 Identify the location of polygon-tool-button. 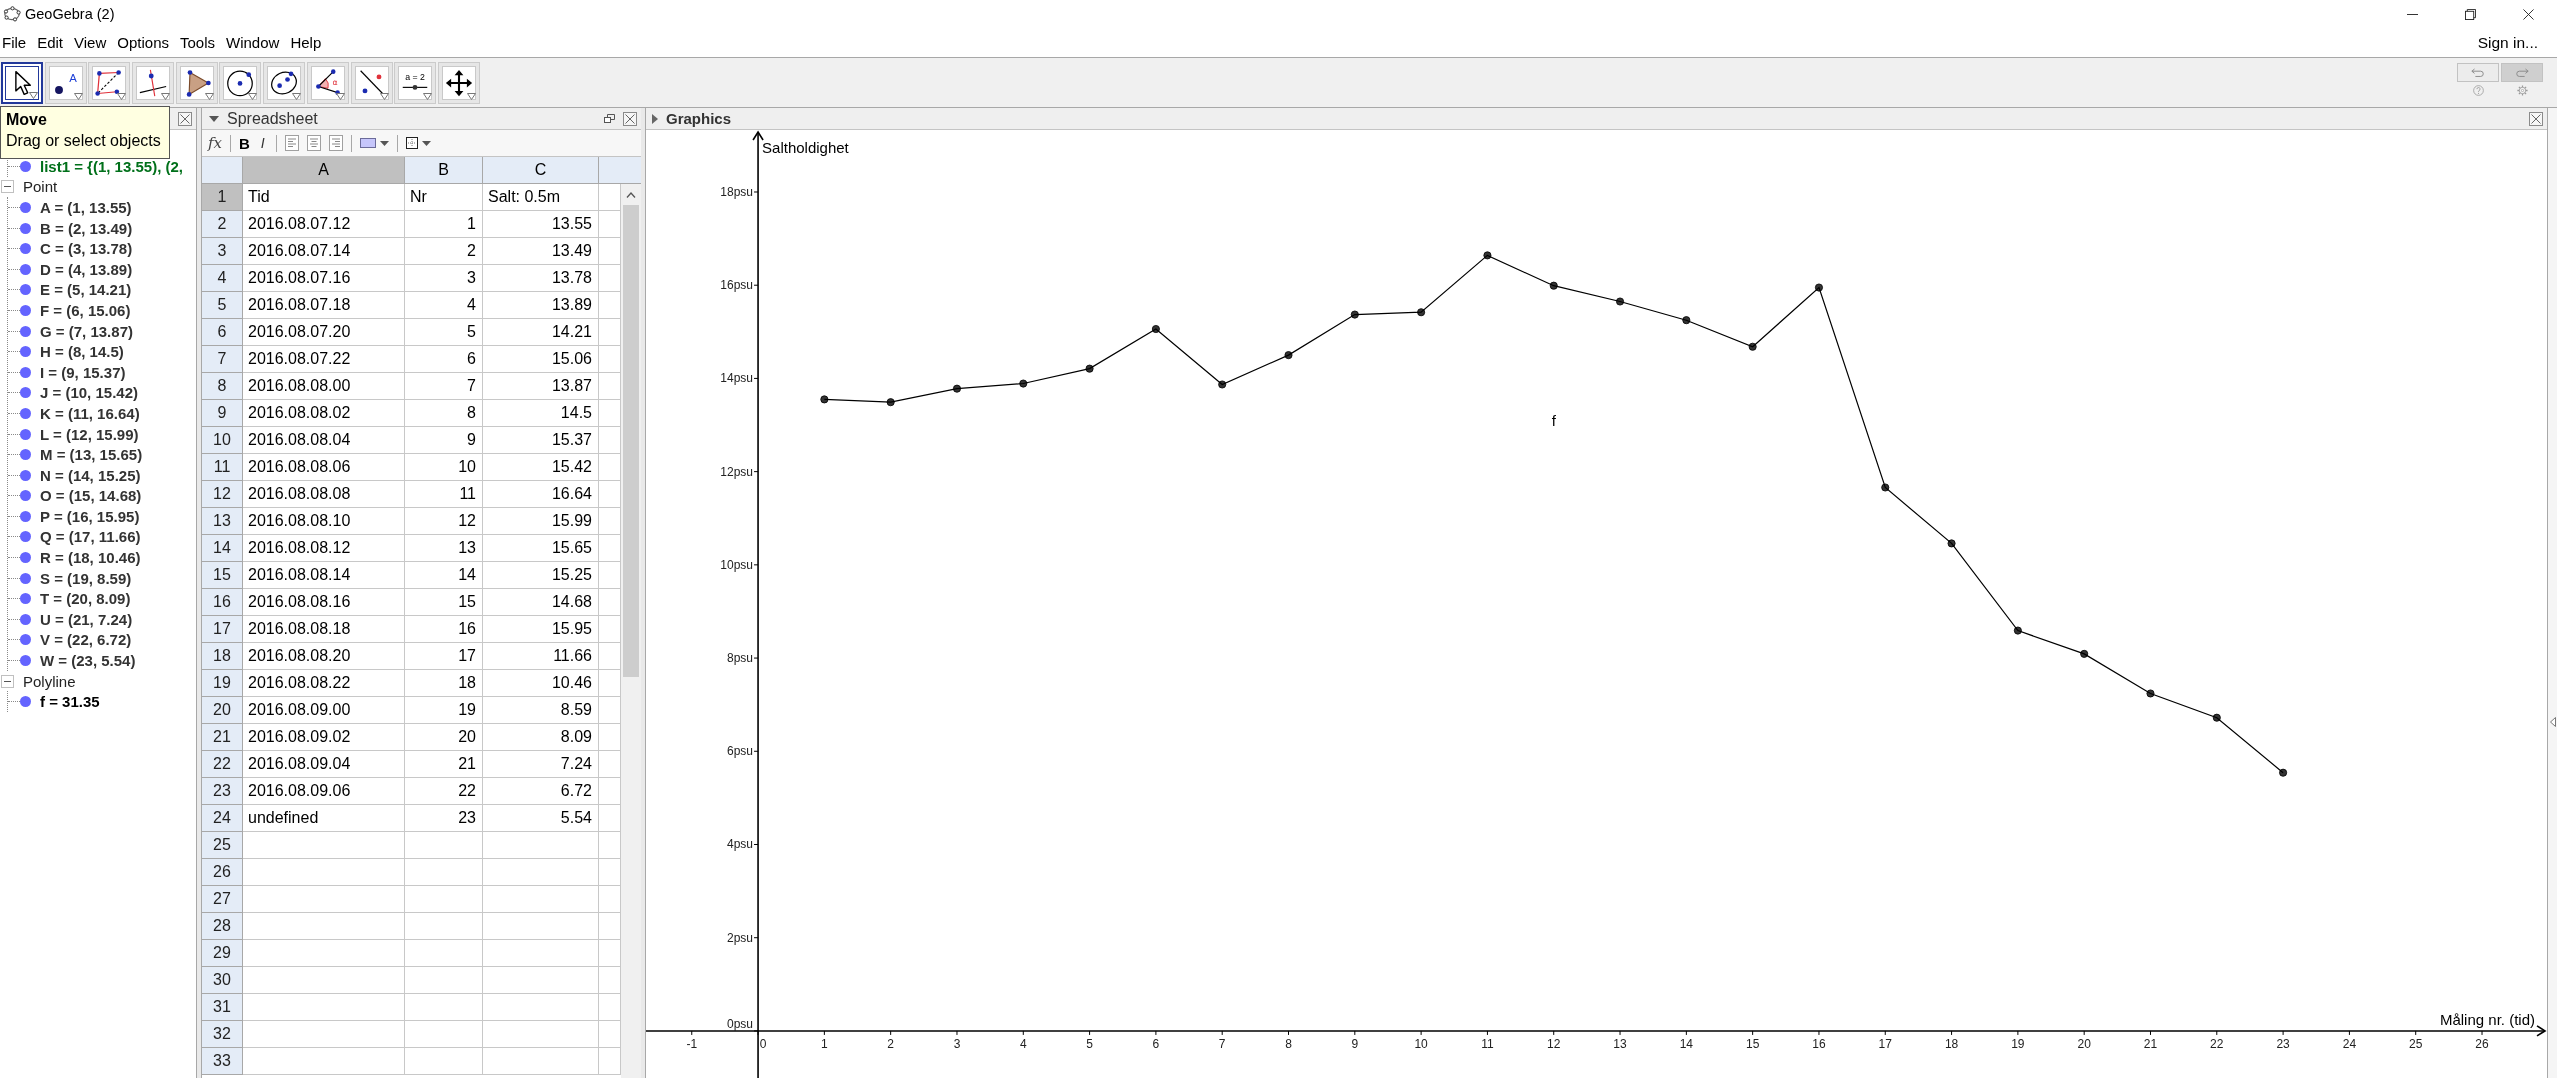
(196, 83).